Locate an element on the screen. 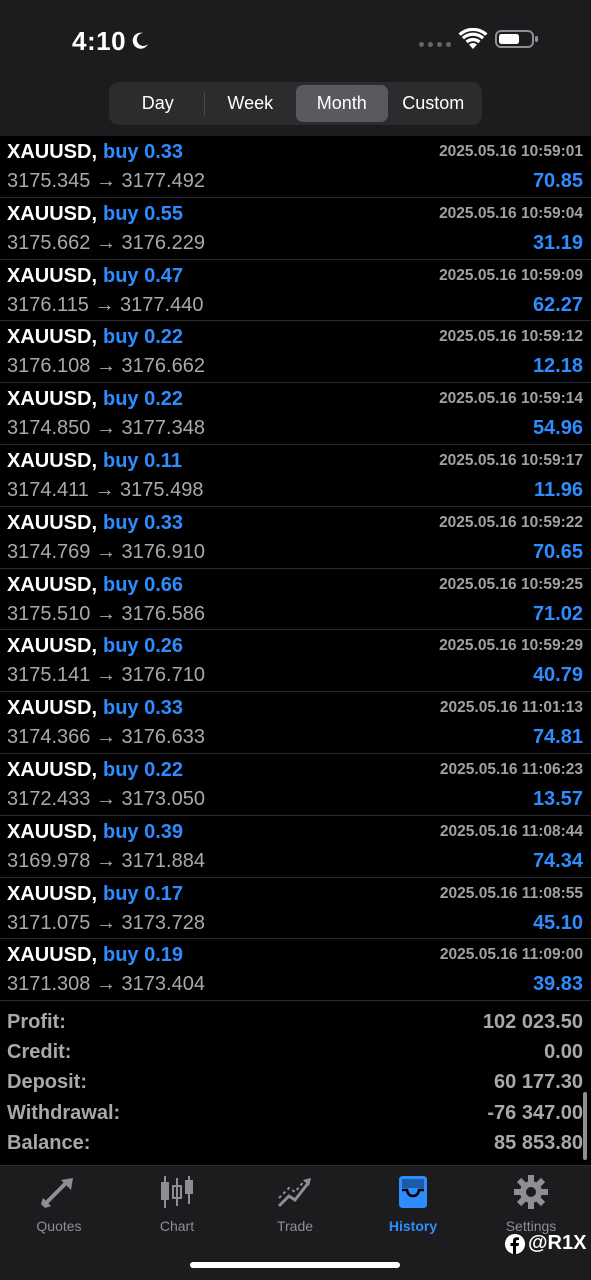  segment-day: Day is located at coordinates (158, 103).